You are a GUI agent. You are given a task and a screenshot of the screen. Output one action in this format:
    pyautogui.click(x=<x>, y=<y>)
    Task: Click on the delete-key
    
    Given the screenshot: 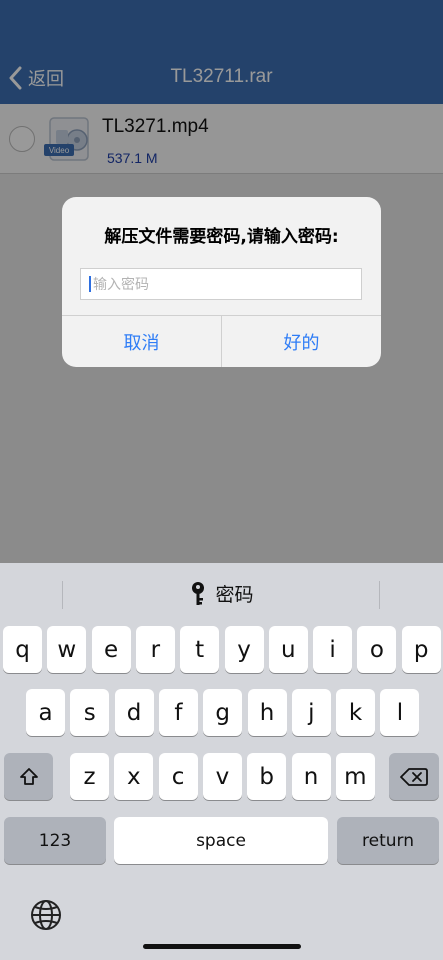 What is the action you would take?
    pyautogui.click(x=414, y=776)
    